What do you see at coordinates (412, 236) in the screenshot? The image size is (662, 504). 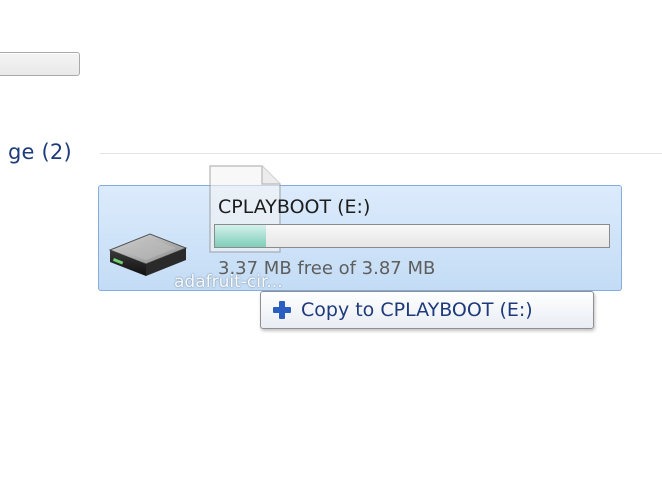 I see `capacity-bar` at bounding box center [412, 236].